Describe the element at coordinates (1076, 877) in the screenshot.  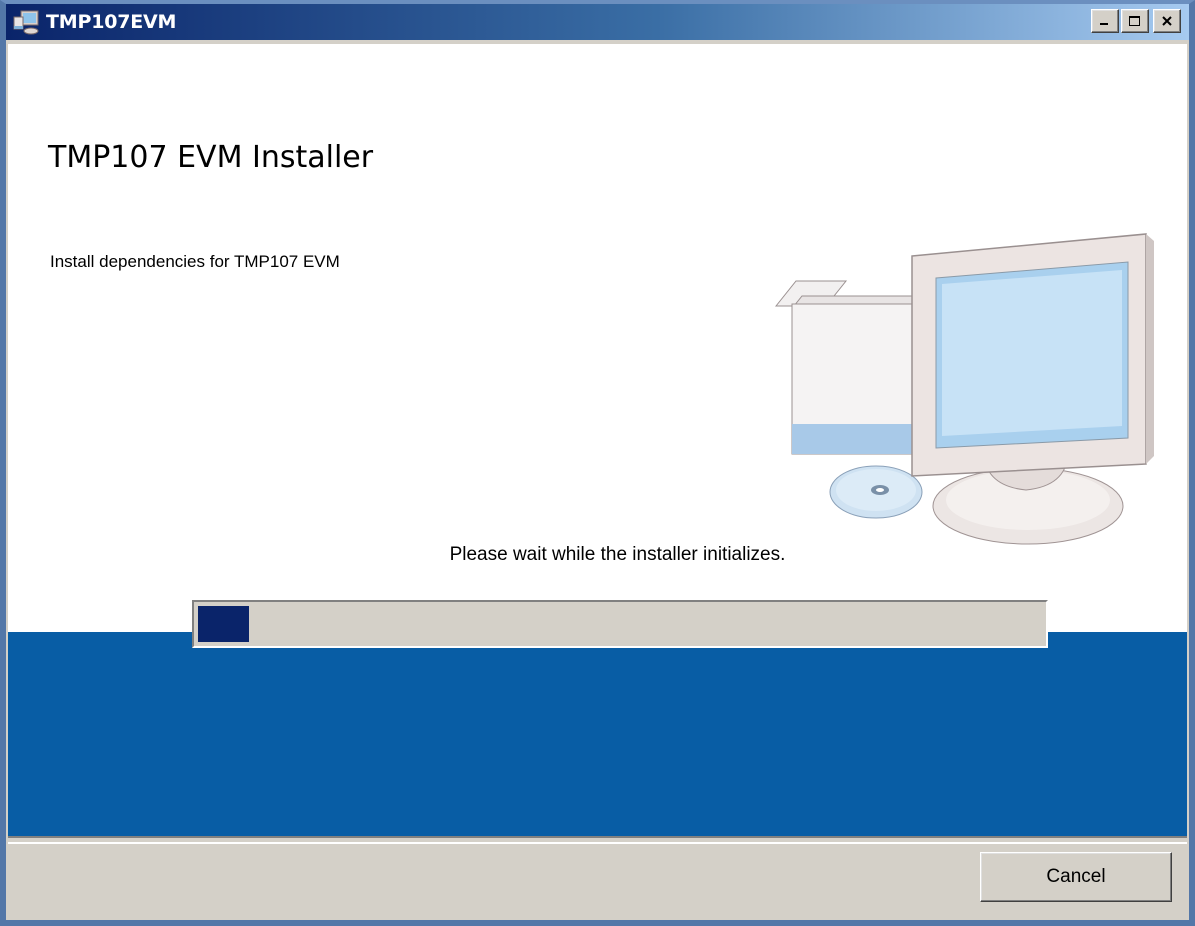
I see `cancel-button: Cancel` at that location.